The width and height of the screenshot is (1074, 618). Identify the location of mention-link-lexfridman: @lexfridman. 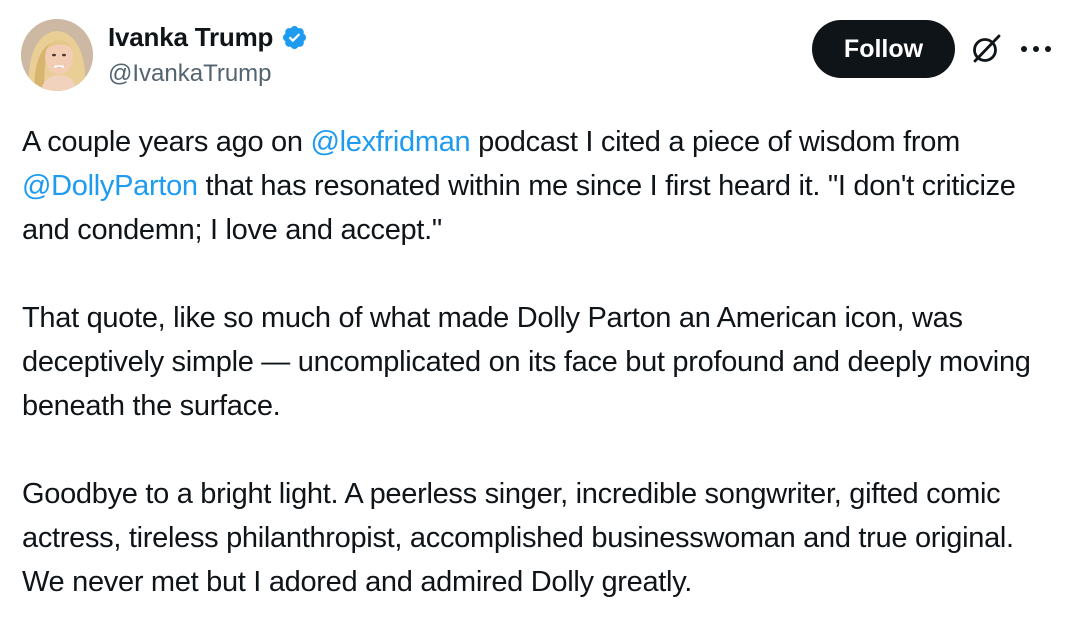
(390, 142).